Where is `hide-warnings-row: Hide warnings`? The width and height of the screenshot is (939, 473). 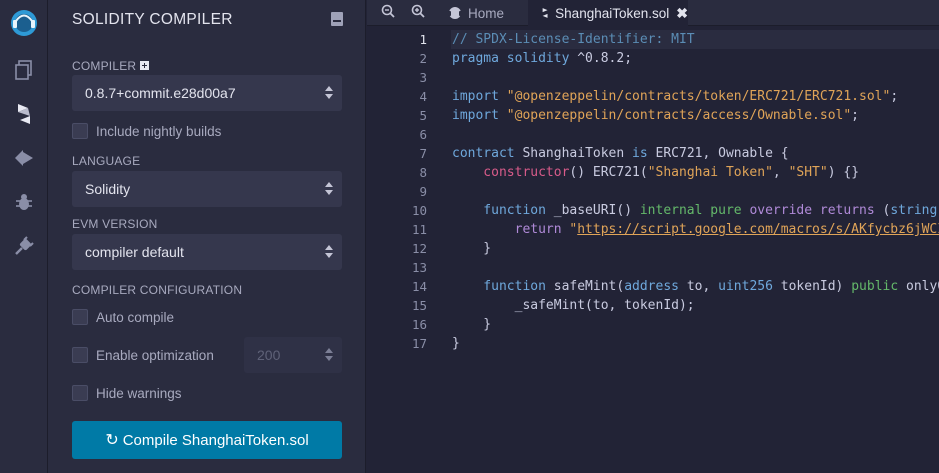 hide-warnings-row: Hide warnings is located at coordinates (127, 393).